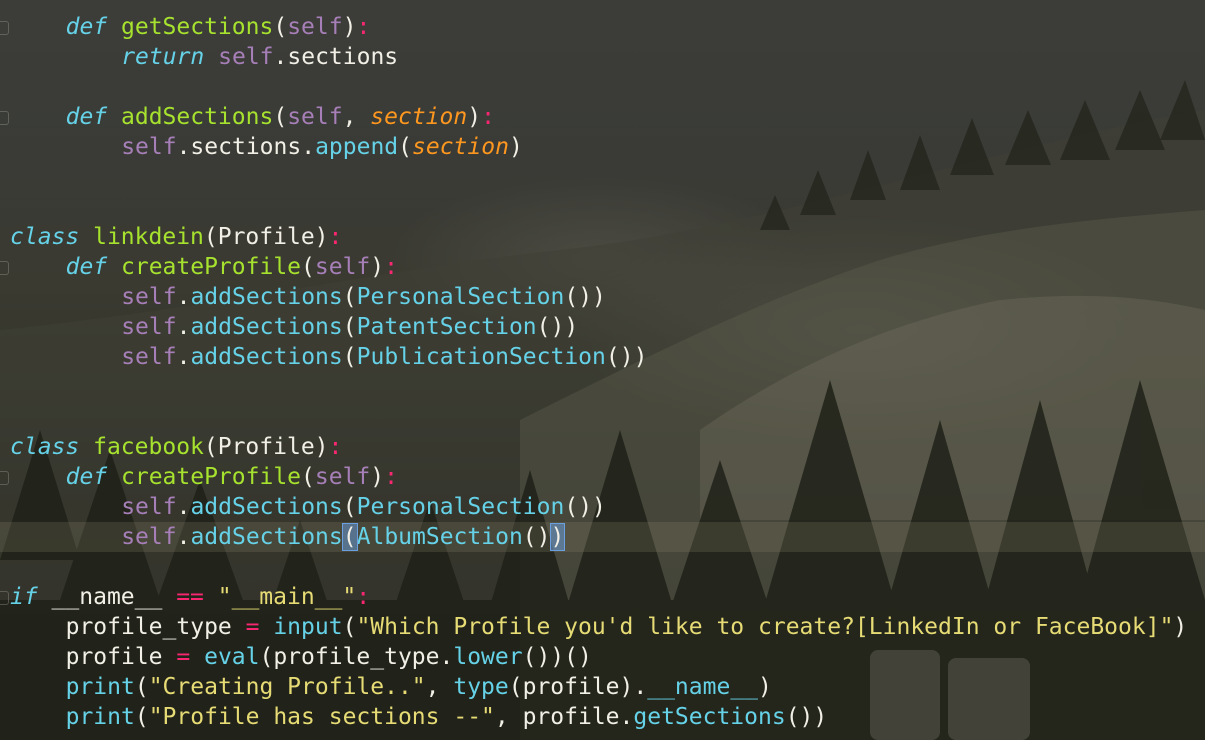 The image size is (1205, 740). Describe the element at coordinates (155, 627) in the screenshot. I see `code-token: profile_type` at that location.